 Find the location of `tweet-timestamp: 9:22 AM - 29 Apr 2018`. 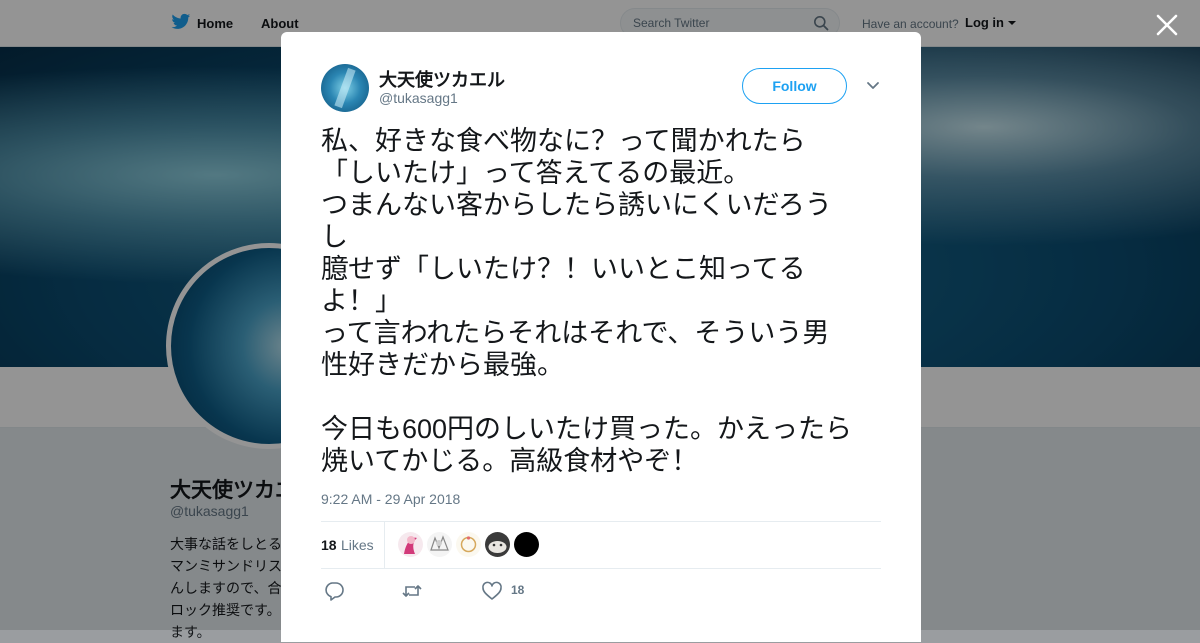

tweet-timestamp: 9:22 AM - 29 Apr 2018 is located at coordinates (390, 499).